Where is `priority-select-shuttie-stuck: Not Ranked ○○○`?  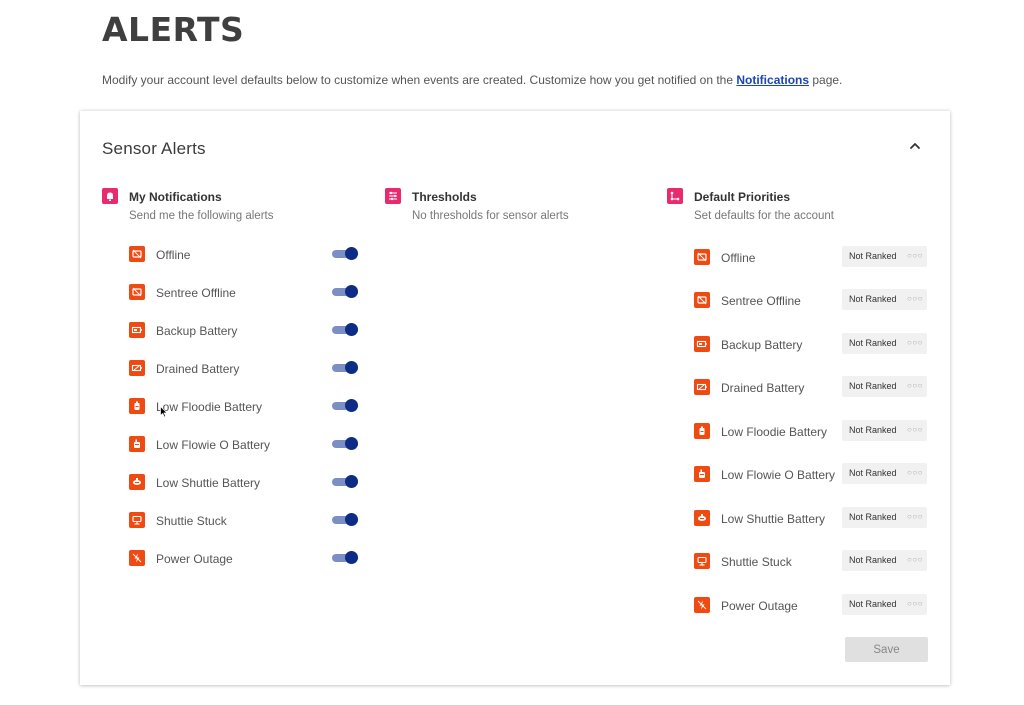
priority-select-shuttie-stuck: Not Ranked ○○○ is located at coordinates (884, 560).